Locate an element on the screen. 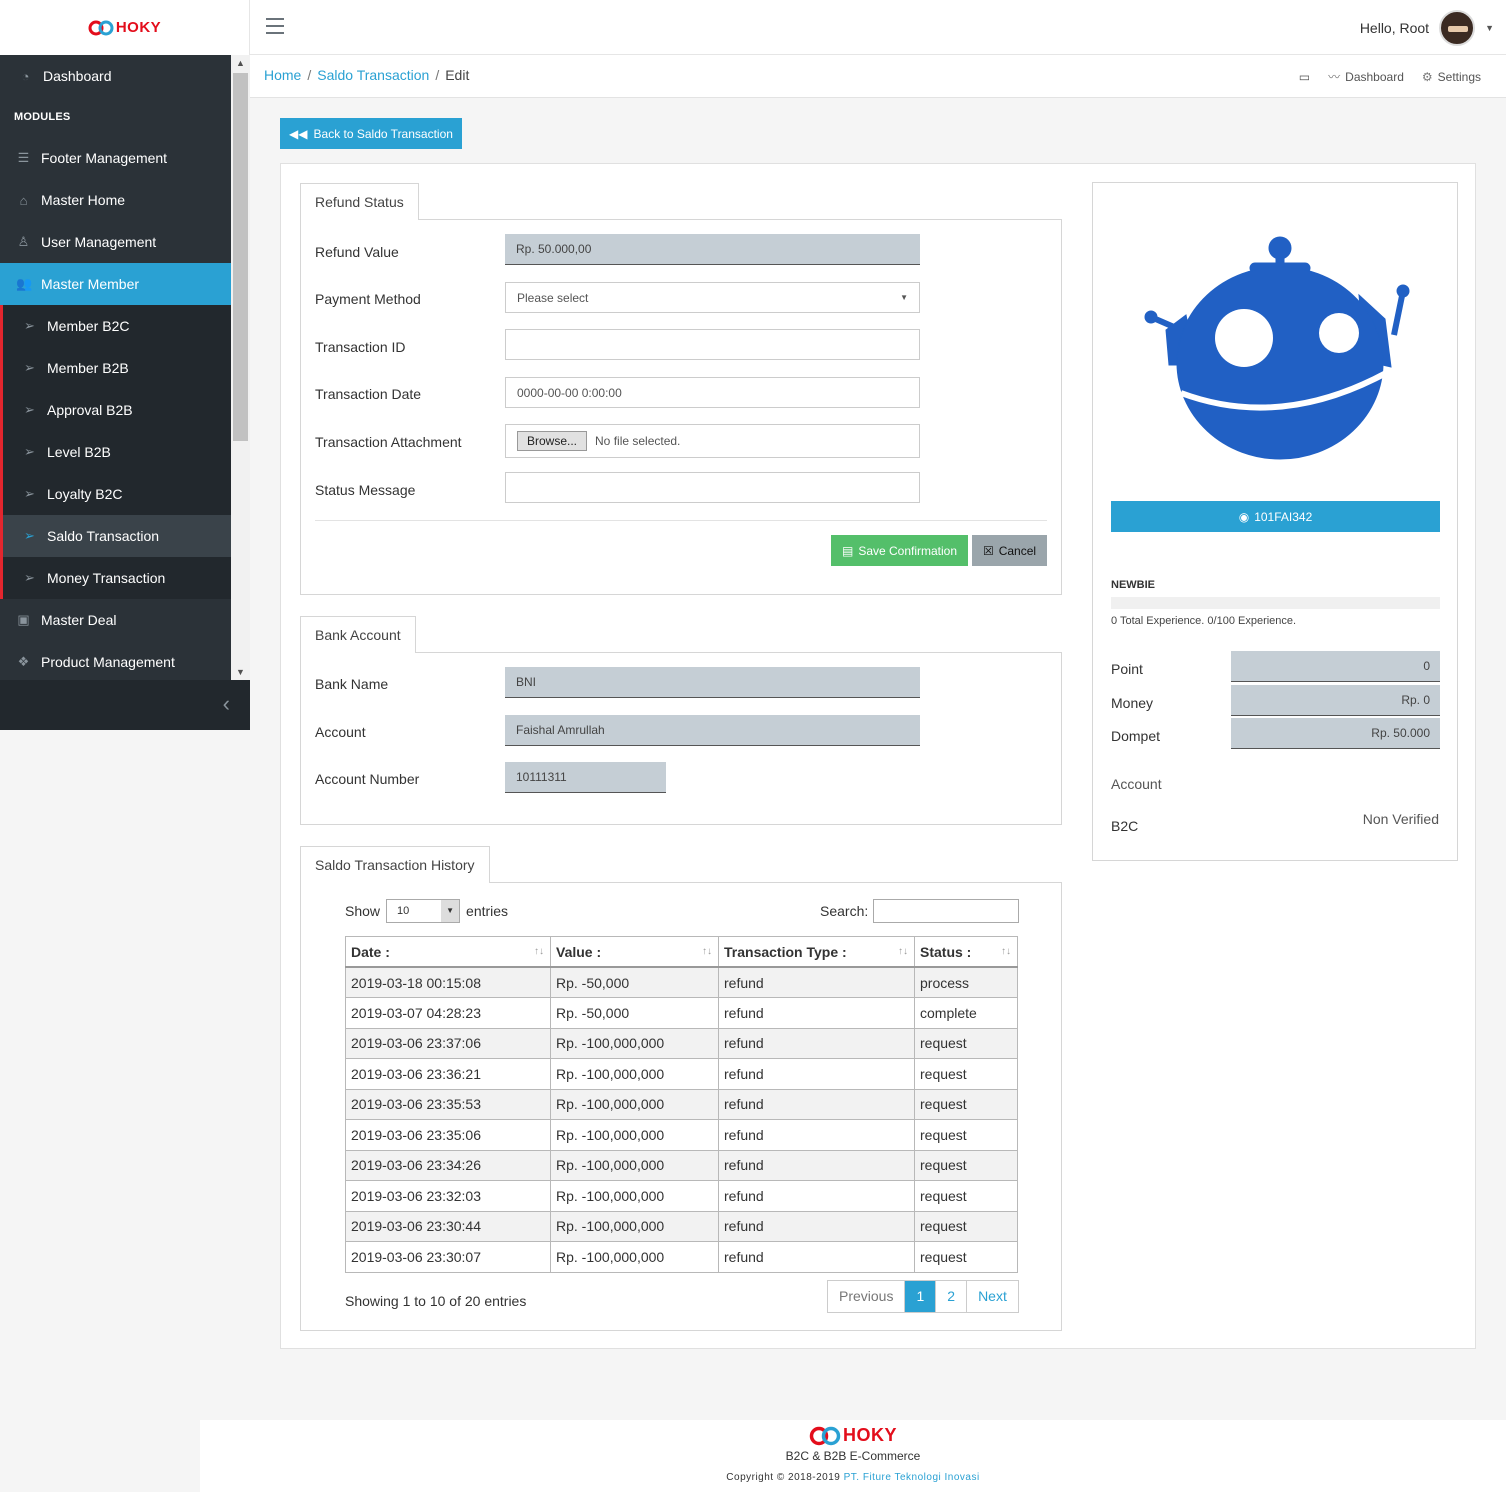 The image size is (1506, 1492). brand-logo: HOKY is located at coordinates (125, 27).